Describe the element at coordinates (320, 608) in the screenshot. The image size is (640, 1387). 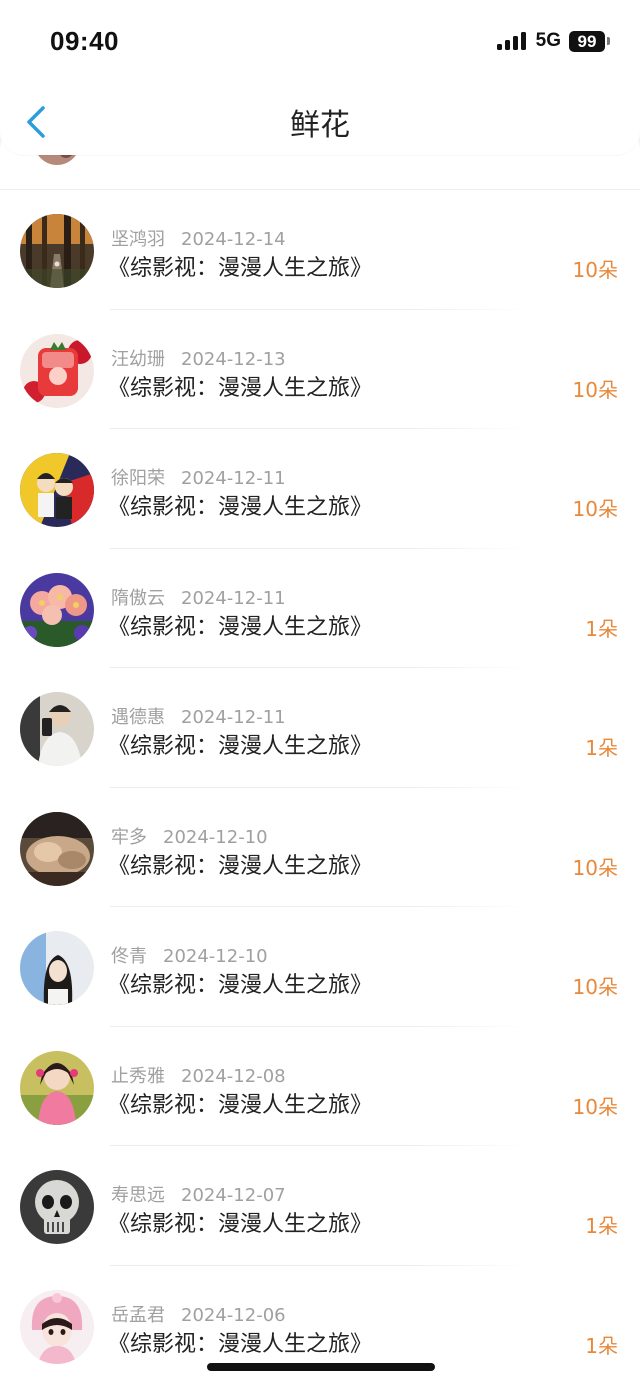
I see `list-item: 隋傲云 2024-12-11 《综影视：漫漫人生之旅》 1朵` at that location.